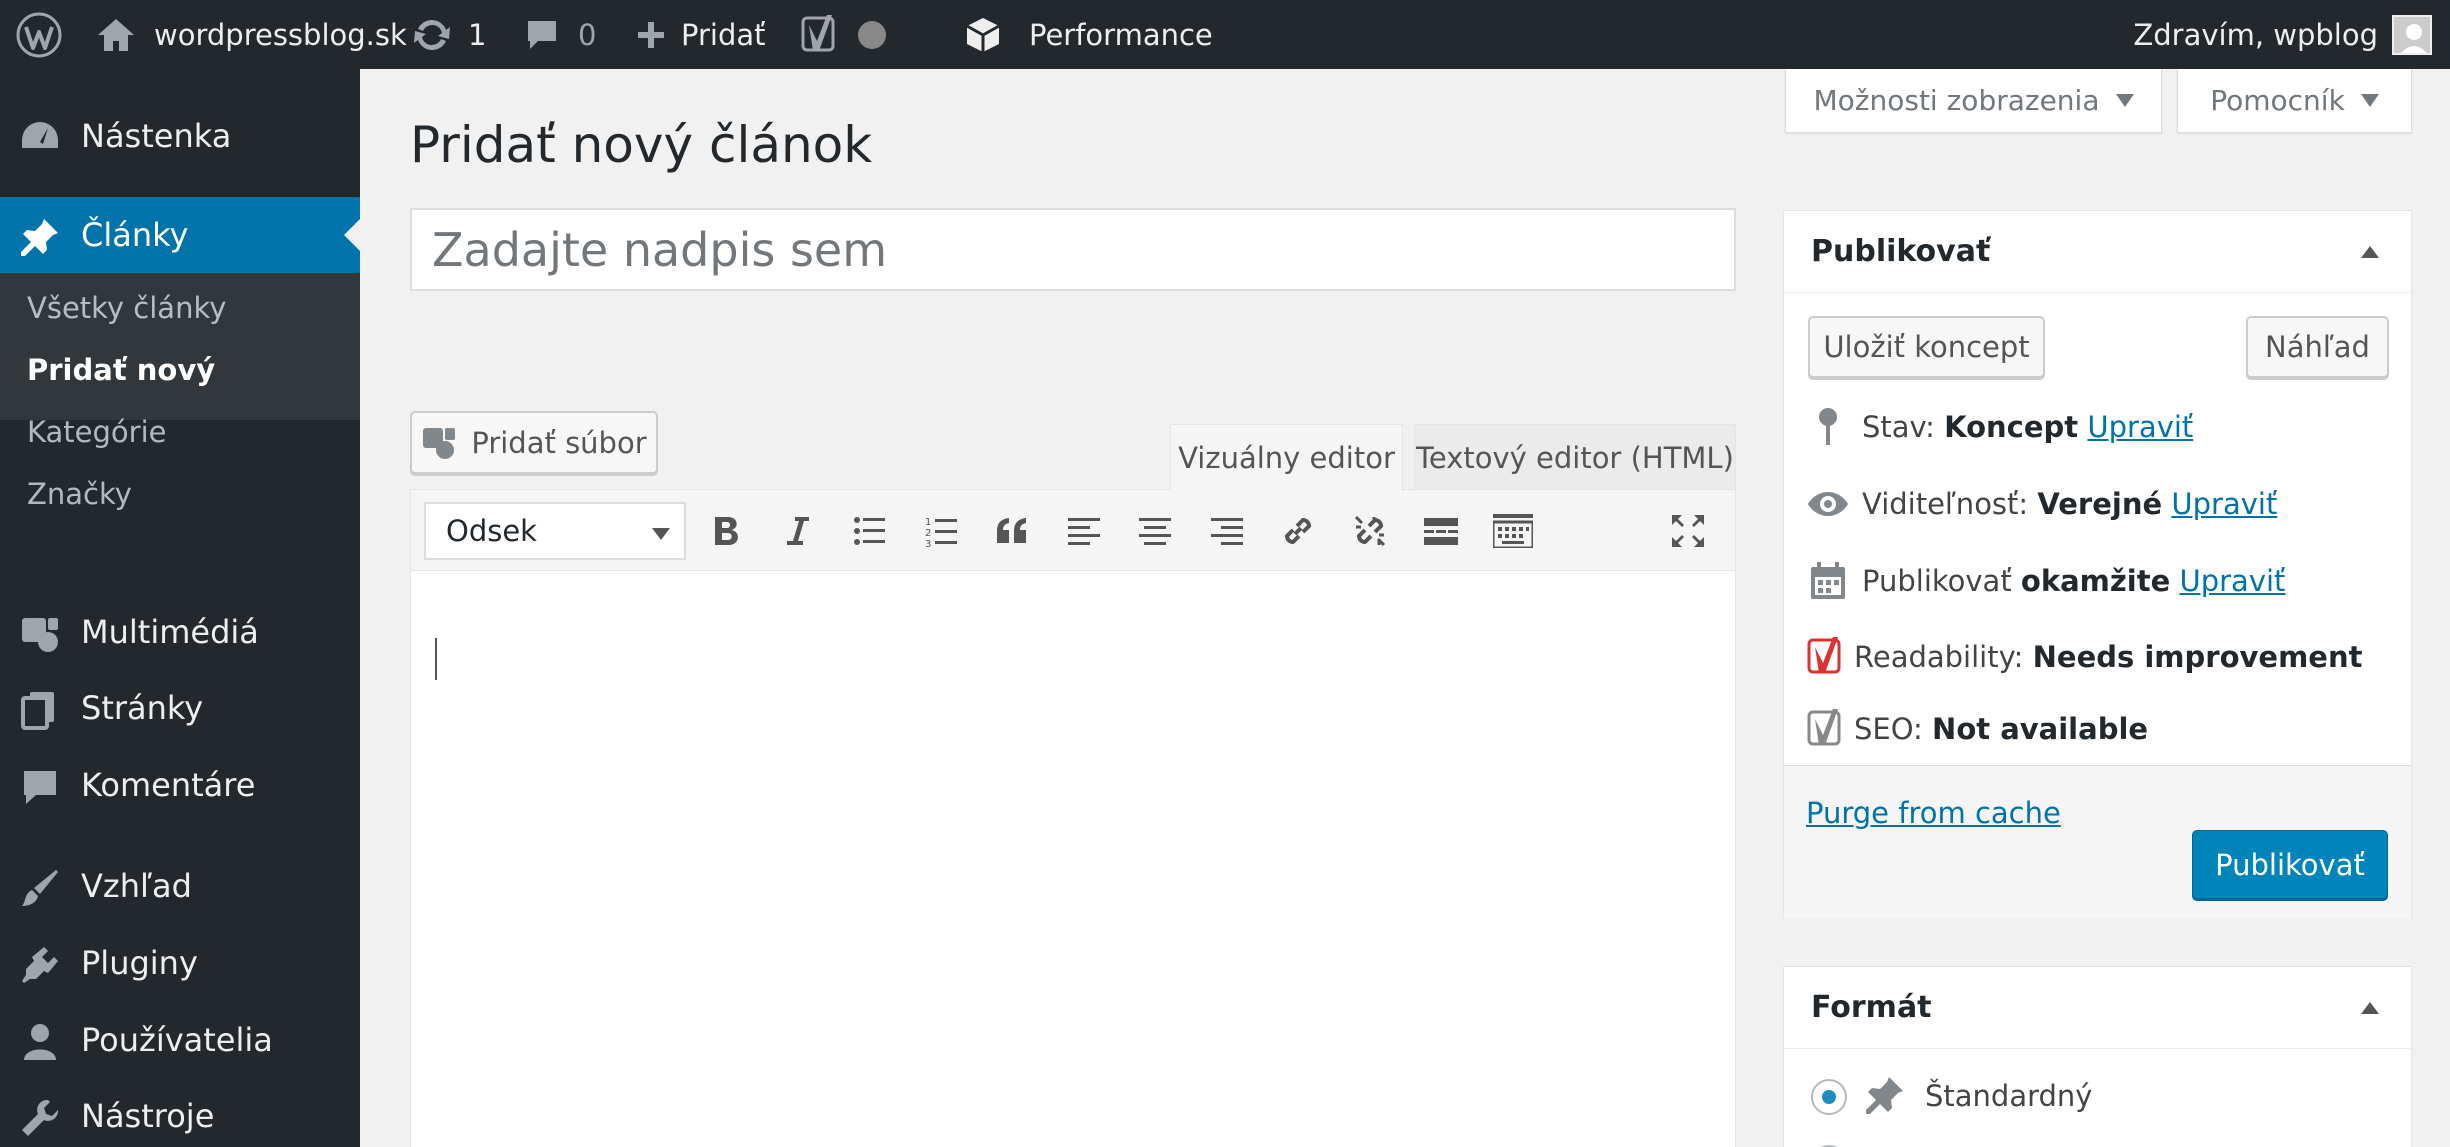 Image resolution: width=2450 pixels, height=1147 pixels. Describe the element at coordinates (449, 34) in the screenshot. I see `updates-link: 1` at that location.